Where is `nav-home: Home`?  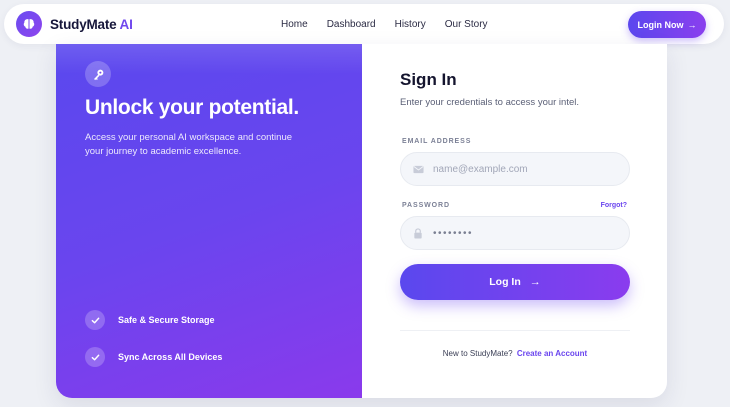 nav-home: Home is located at coordinates (294, 24).